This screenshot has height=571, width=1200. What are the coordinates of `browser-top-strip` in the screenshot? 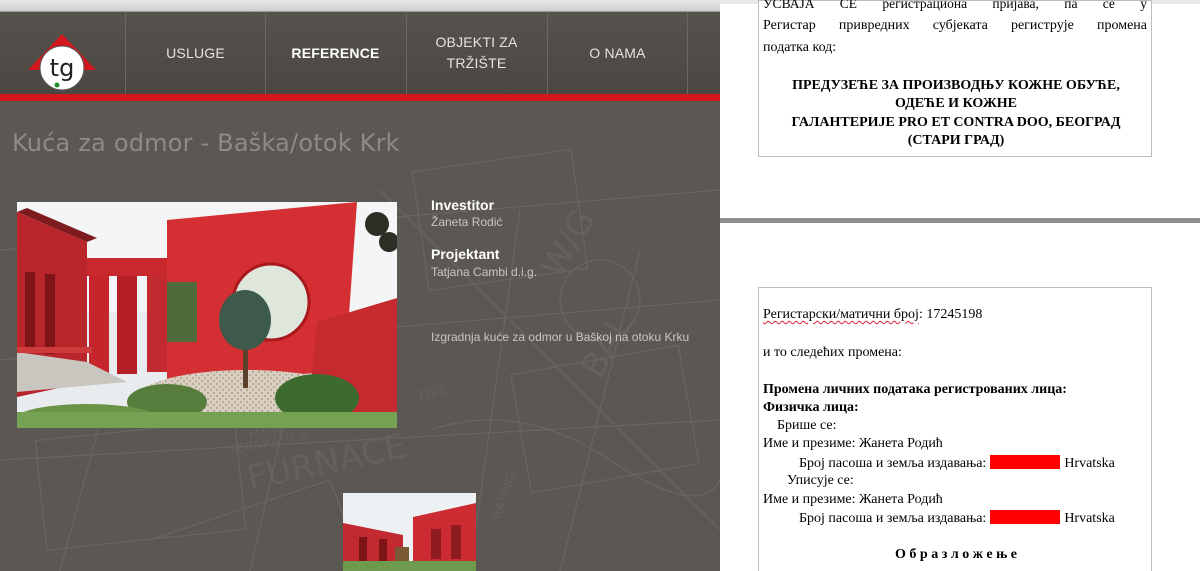 It's located at (360, 6).